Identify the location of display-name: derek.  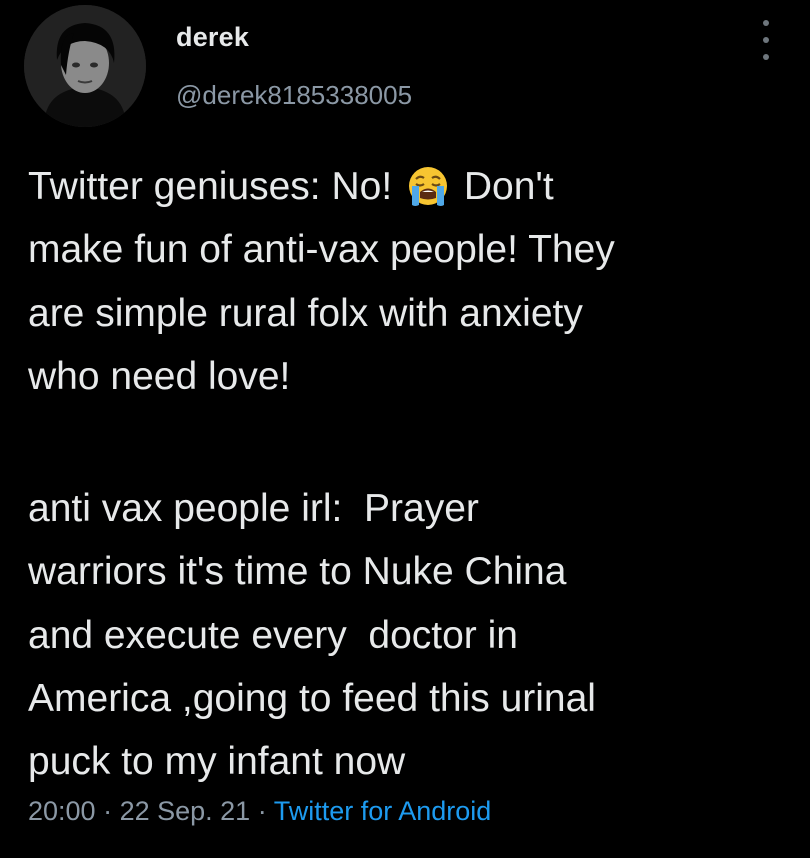
(212, 37).